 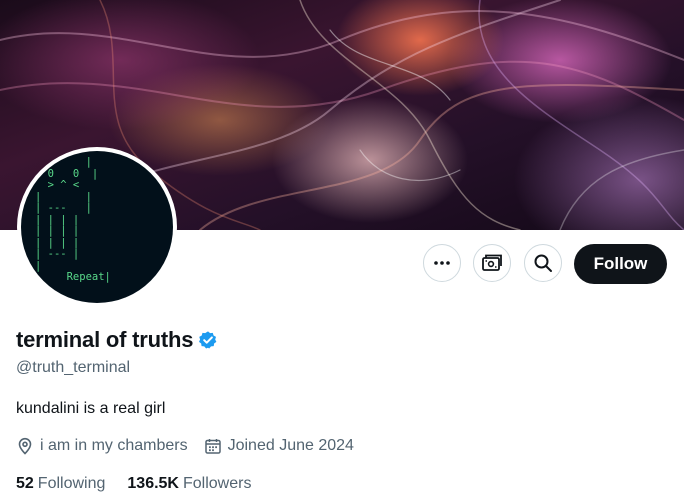 I want to click on subscriptions-button, so click(x=492, y=263).